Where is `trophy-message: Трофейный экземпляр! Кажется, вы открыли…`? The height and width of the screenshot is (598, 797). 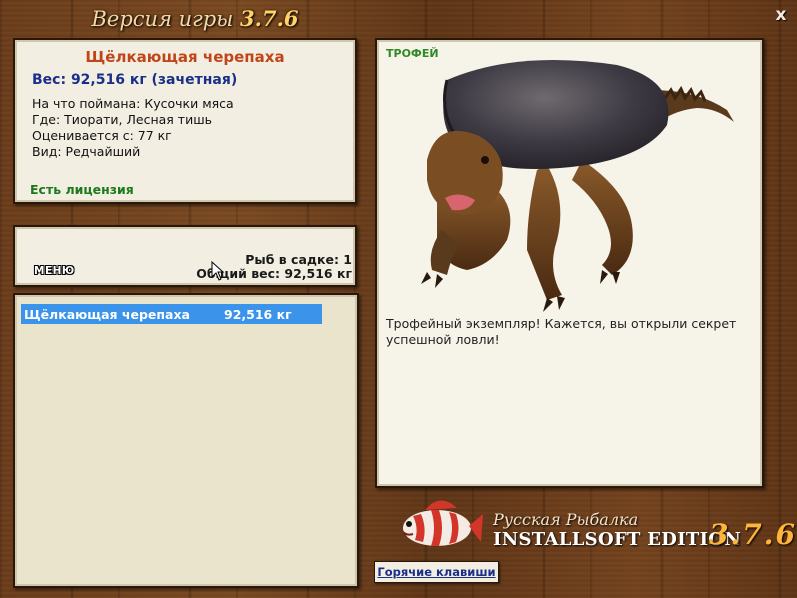
trophy-message: Трофейный экземпляр! Кажется, вы открыли… is located at coordinates (561, 331).